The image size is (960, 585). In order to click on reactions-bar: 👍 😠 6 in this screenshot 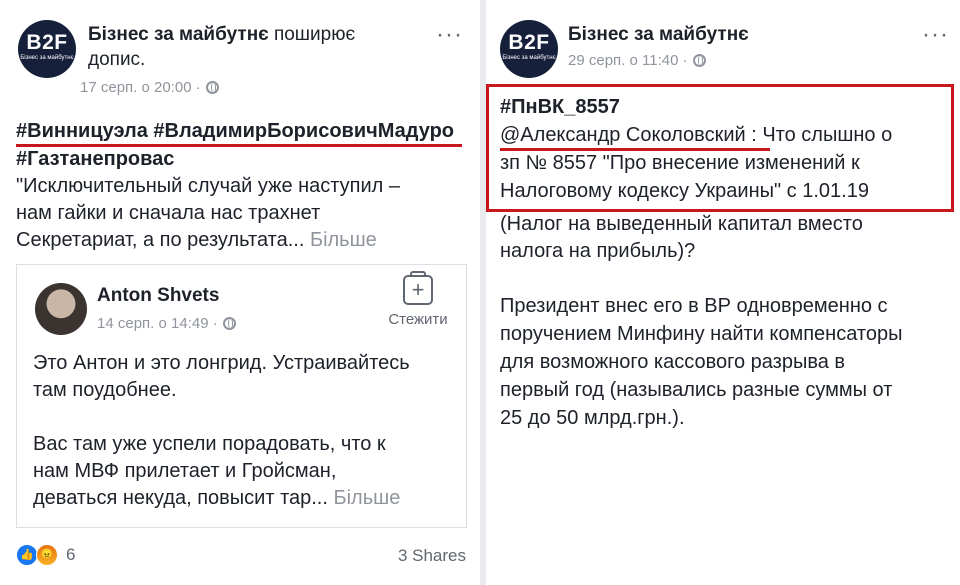, I will do `click(45, 555)`.